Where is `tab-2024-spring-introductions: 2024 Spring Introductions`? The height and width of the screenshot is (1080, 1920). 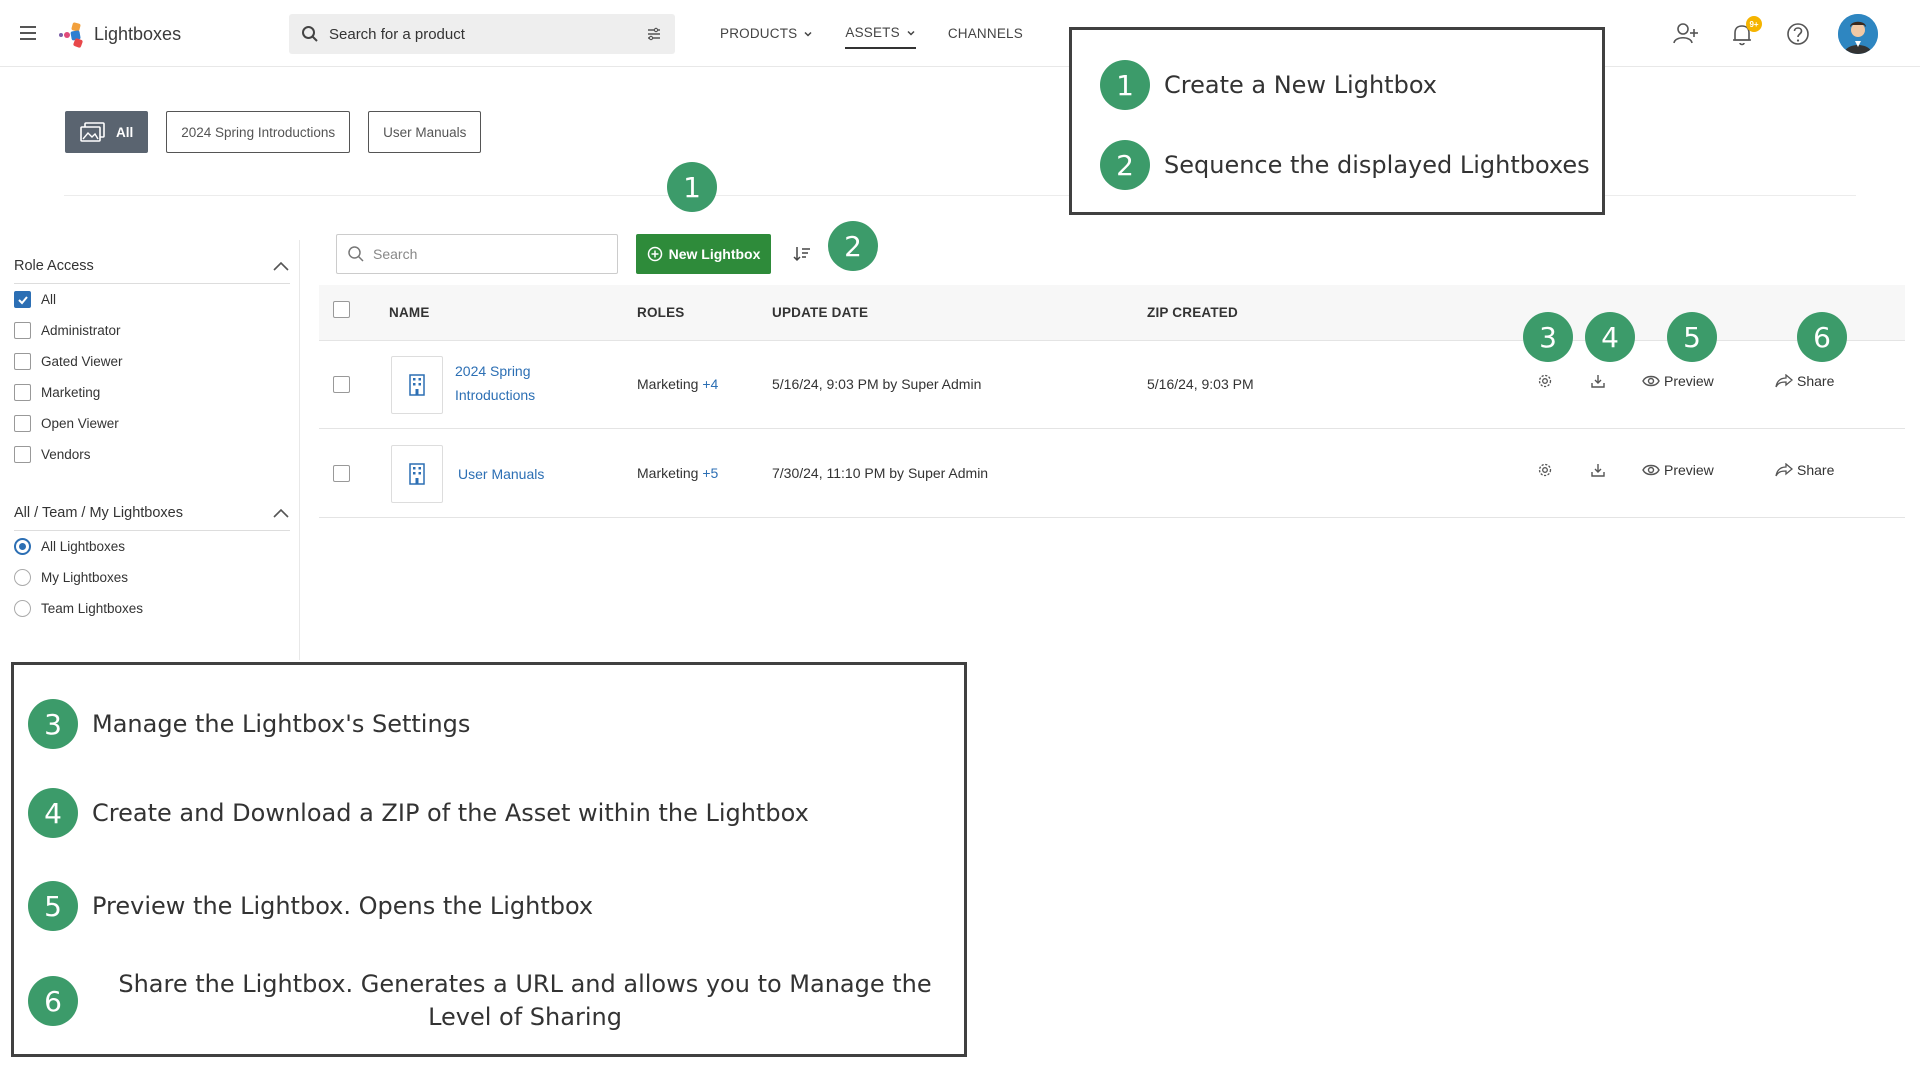 tab-2024-spring-introductions: 2024 Spring Introductions is located at coordinates (258, 132).